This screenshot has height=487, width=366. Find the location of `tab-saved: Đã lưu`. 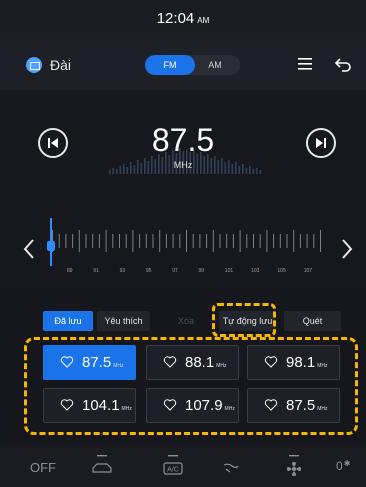

tab-saved: Đã lưu is located at coordinates (68, 321).